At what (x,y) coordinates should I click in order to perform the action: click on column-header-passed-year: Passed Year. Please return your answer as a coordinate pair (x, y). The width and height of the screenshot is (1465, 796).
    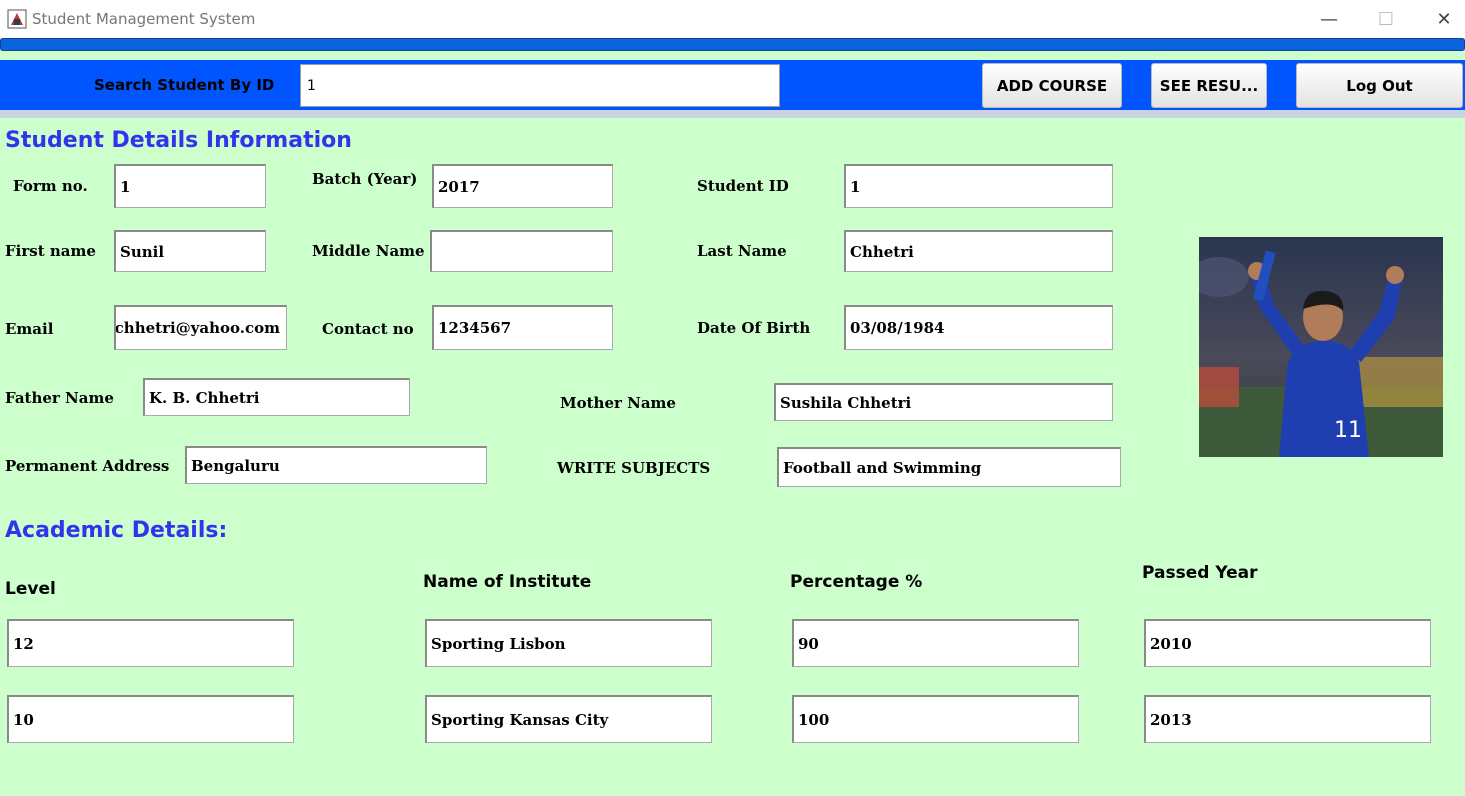
    Looking at the image, I should click on (1200, 573).